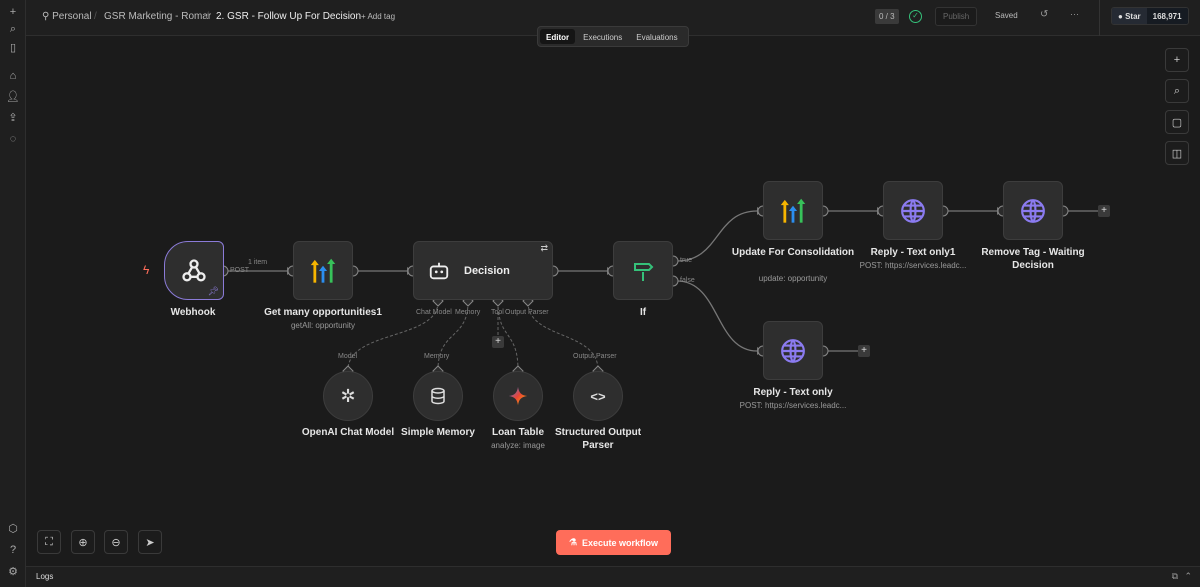 The image size is (1200, 587). Describe the element at coordinates (434, 312) in the screenshot. I see `port-label: Chat Model` at that location.